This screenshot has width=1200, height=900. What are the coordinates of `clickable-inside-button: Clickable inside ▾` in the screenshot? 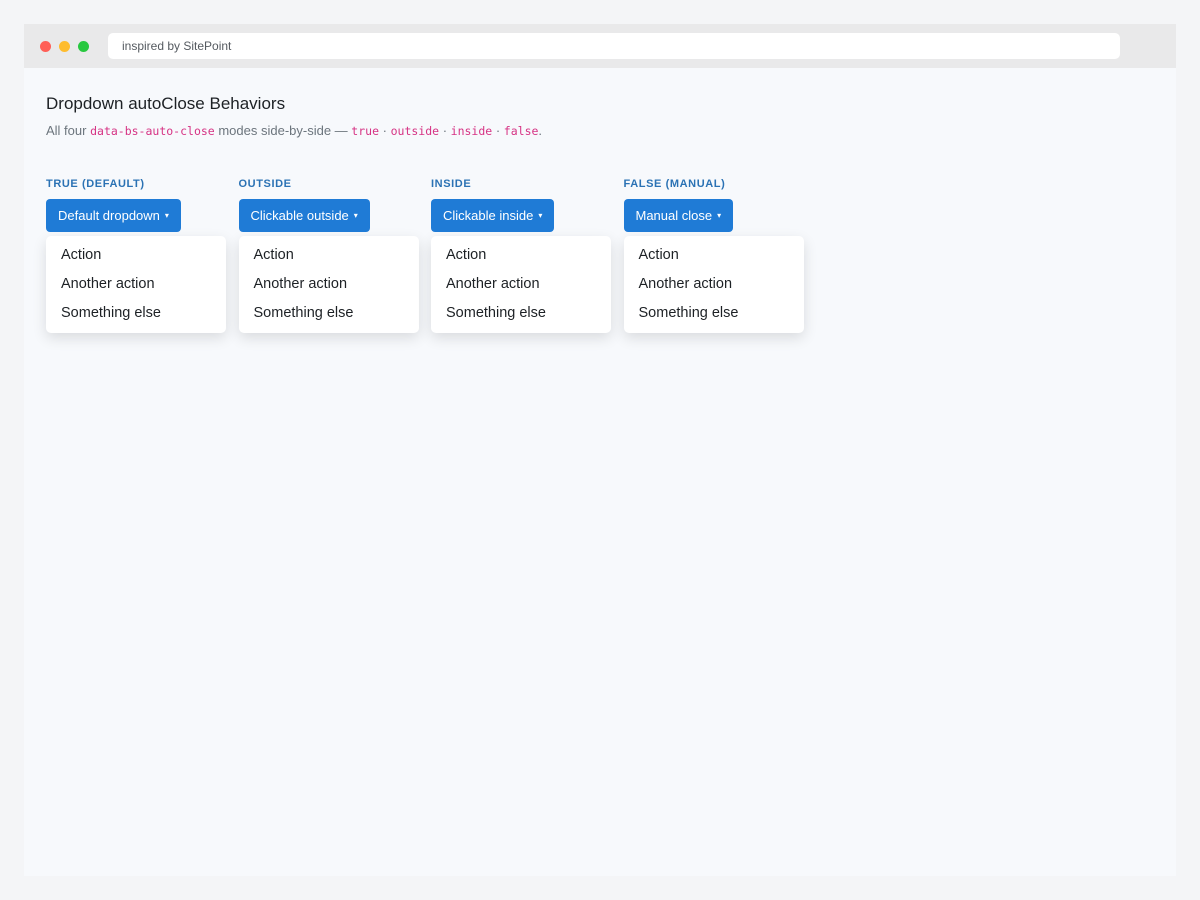 It's located at (493, 215).